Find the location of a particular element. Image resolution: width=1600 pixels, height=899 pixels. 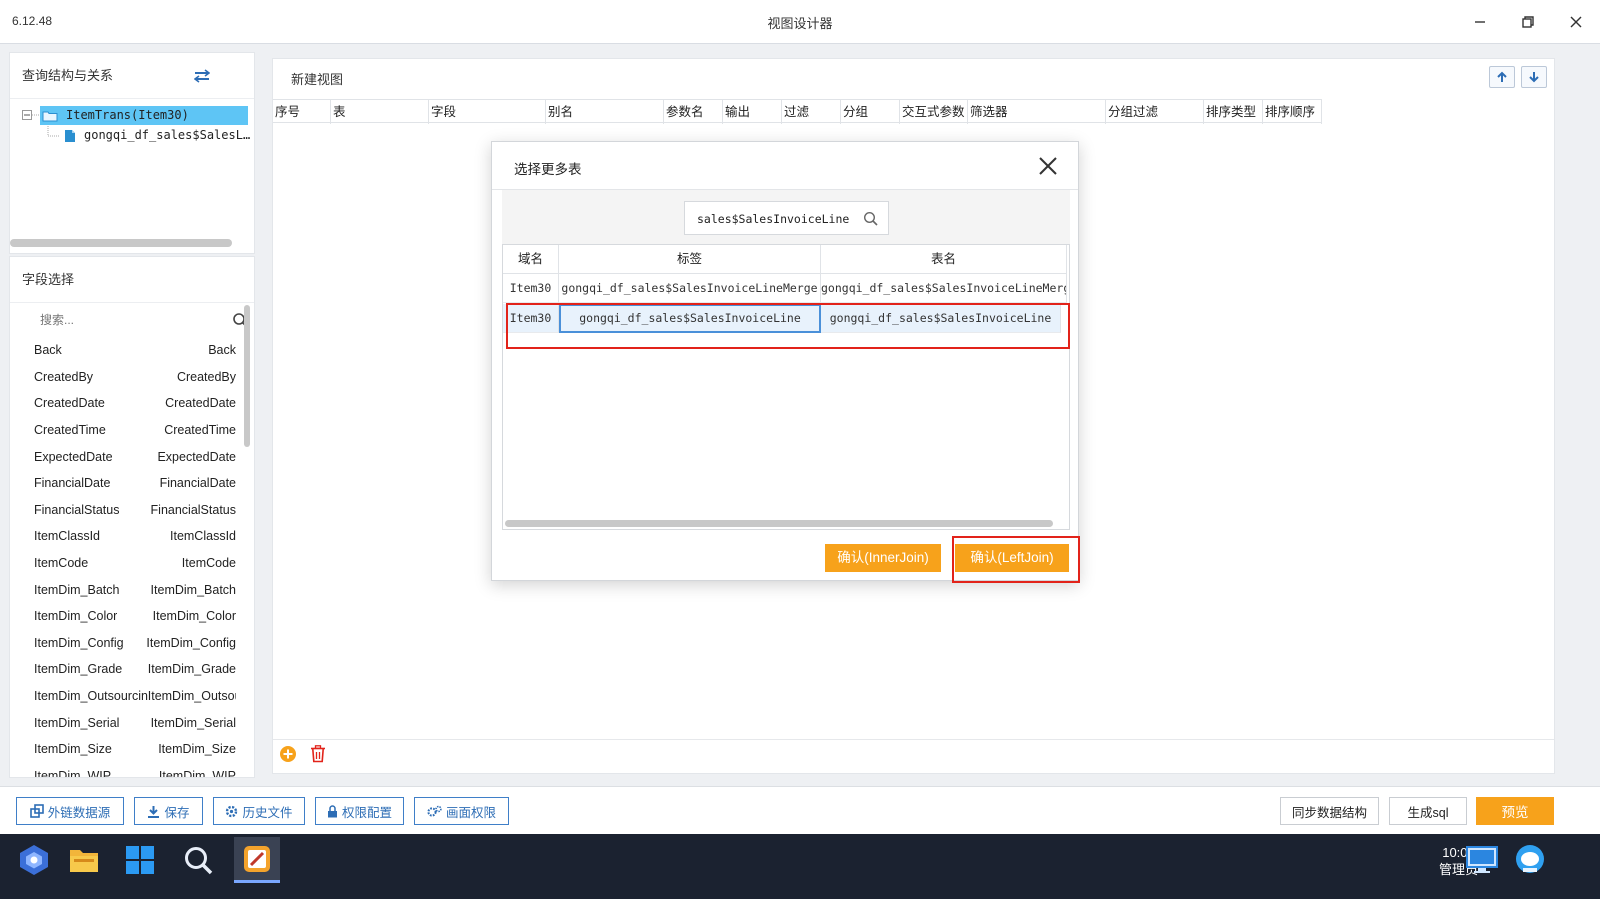

close-window-button is located at coordinates (1576, 22).